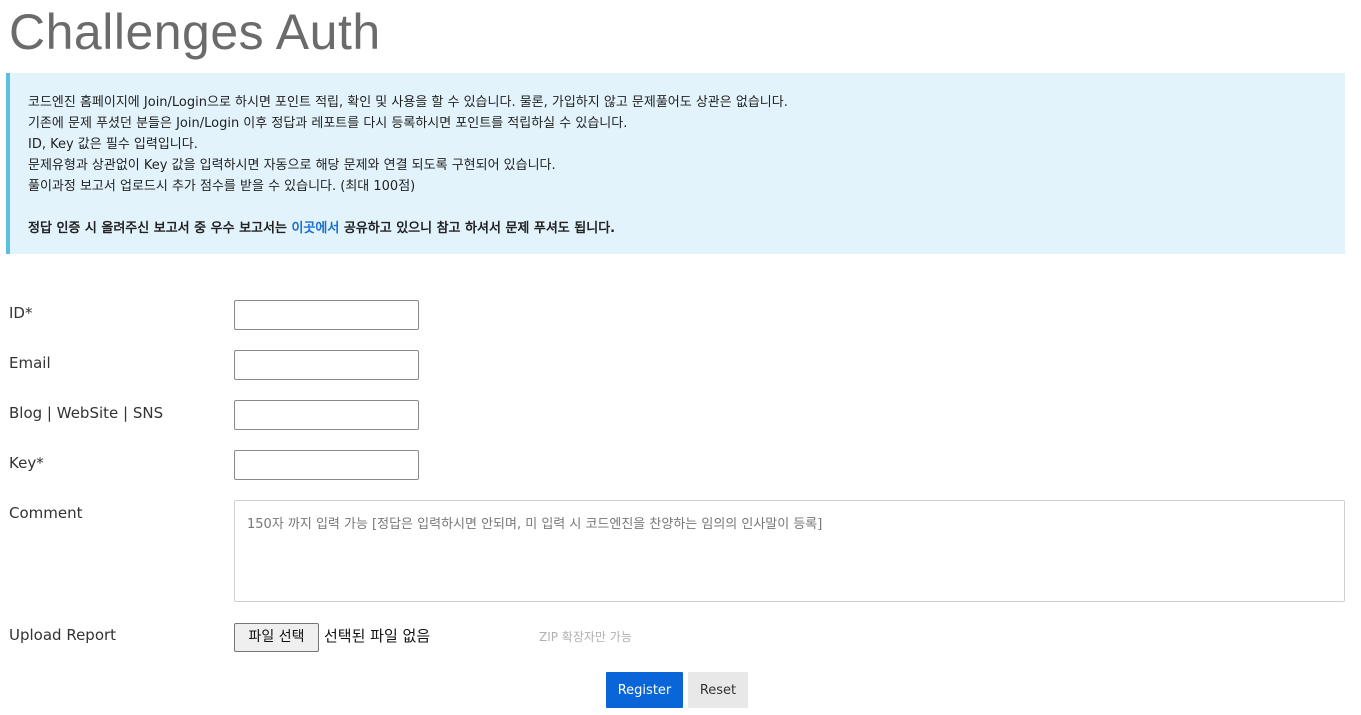  Describe the element at coordinates (326, 415) in the screenshot. I see `blog-input` at that location.